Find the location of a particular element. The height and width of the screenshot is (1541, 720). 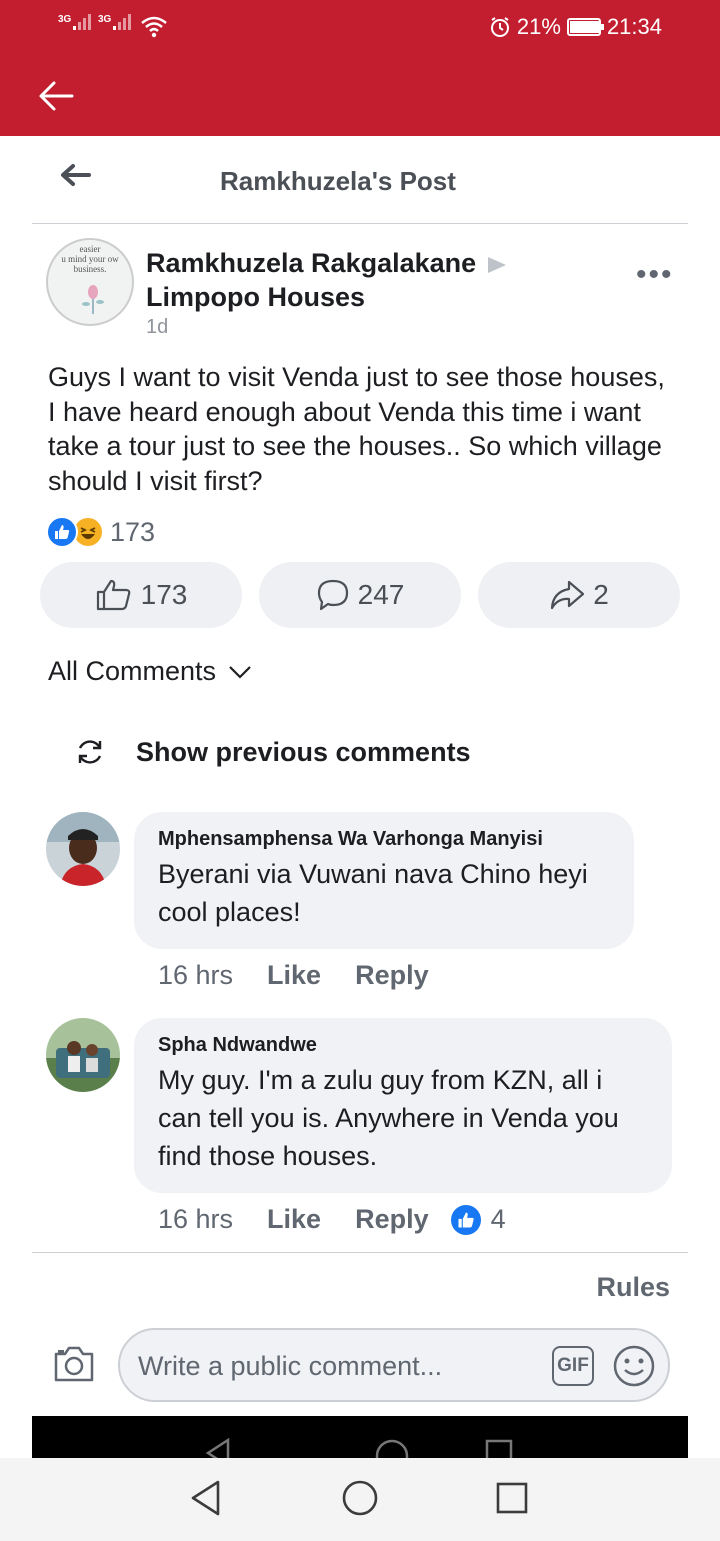

comment-meta: 16 hrs Like Reply 4 is located at coordinates (332, 1219).